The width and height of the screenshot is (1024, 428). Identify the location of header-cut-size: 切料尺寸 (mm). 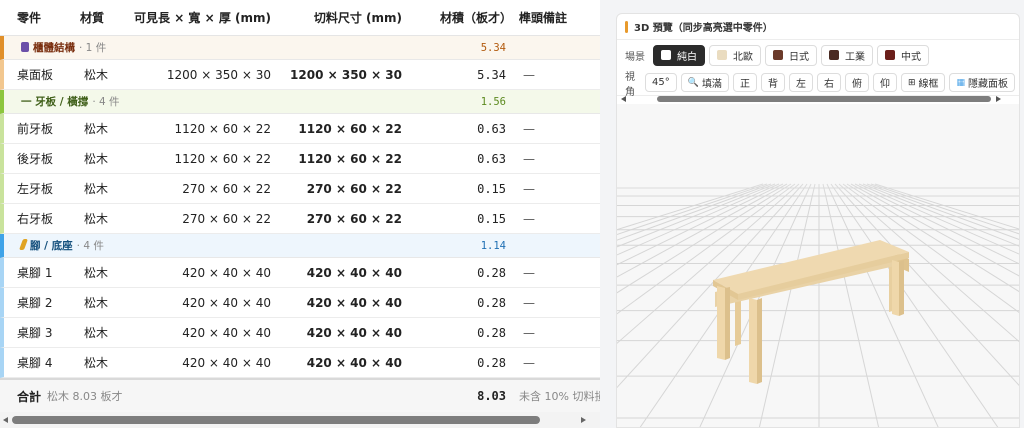
(358, 17).